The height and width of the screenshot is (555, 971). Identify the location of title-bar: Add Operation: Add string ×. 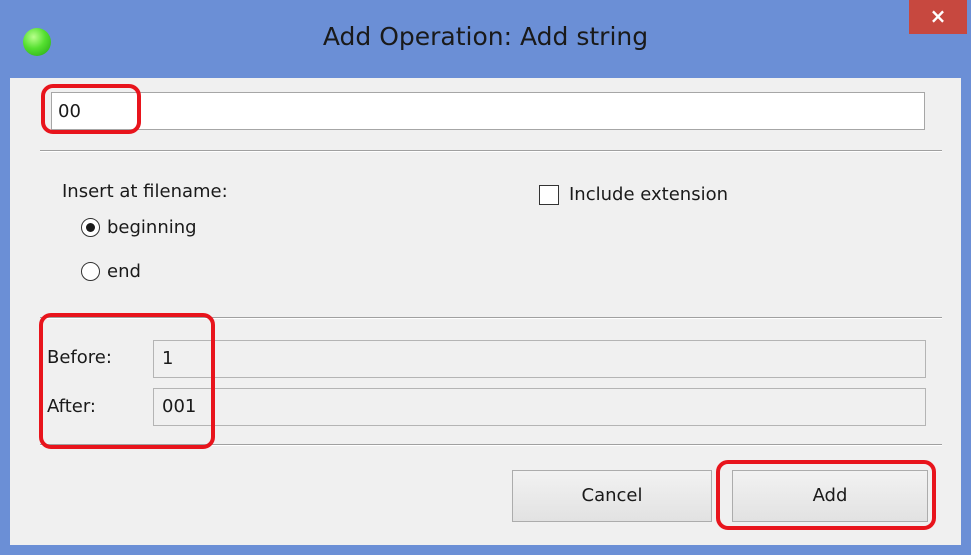
(485, 39).